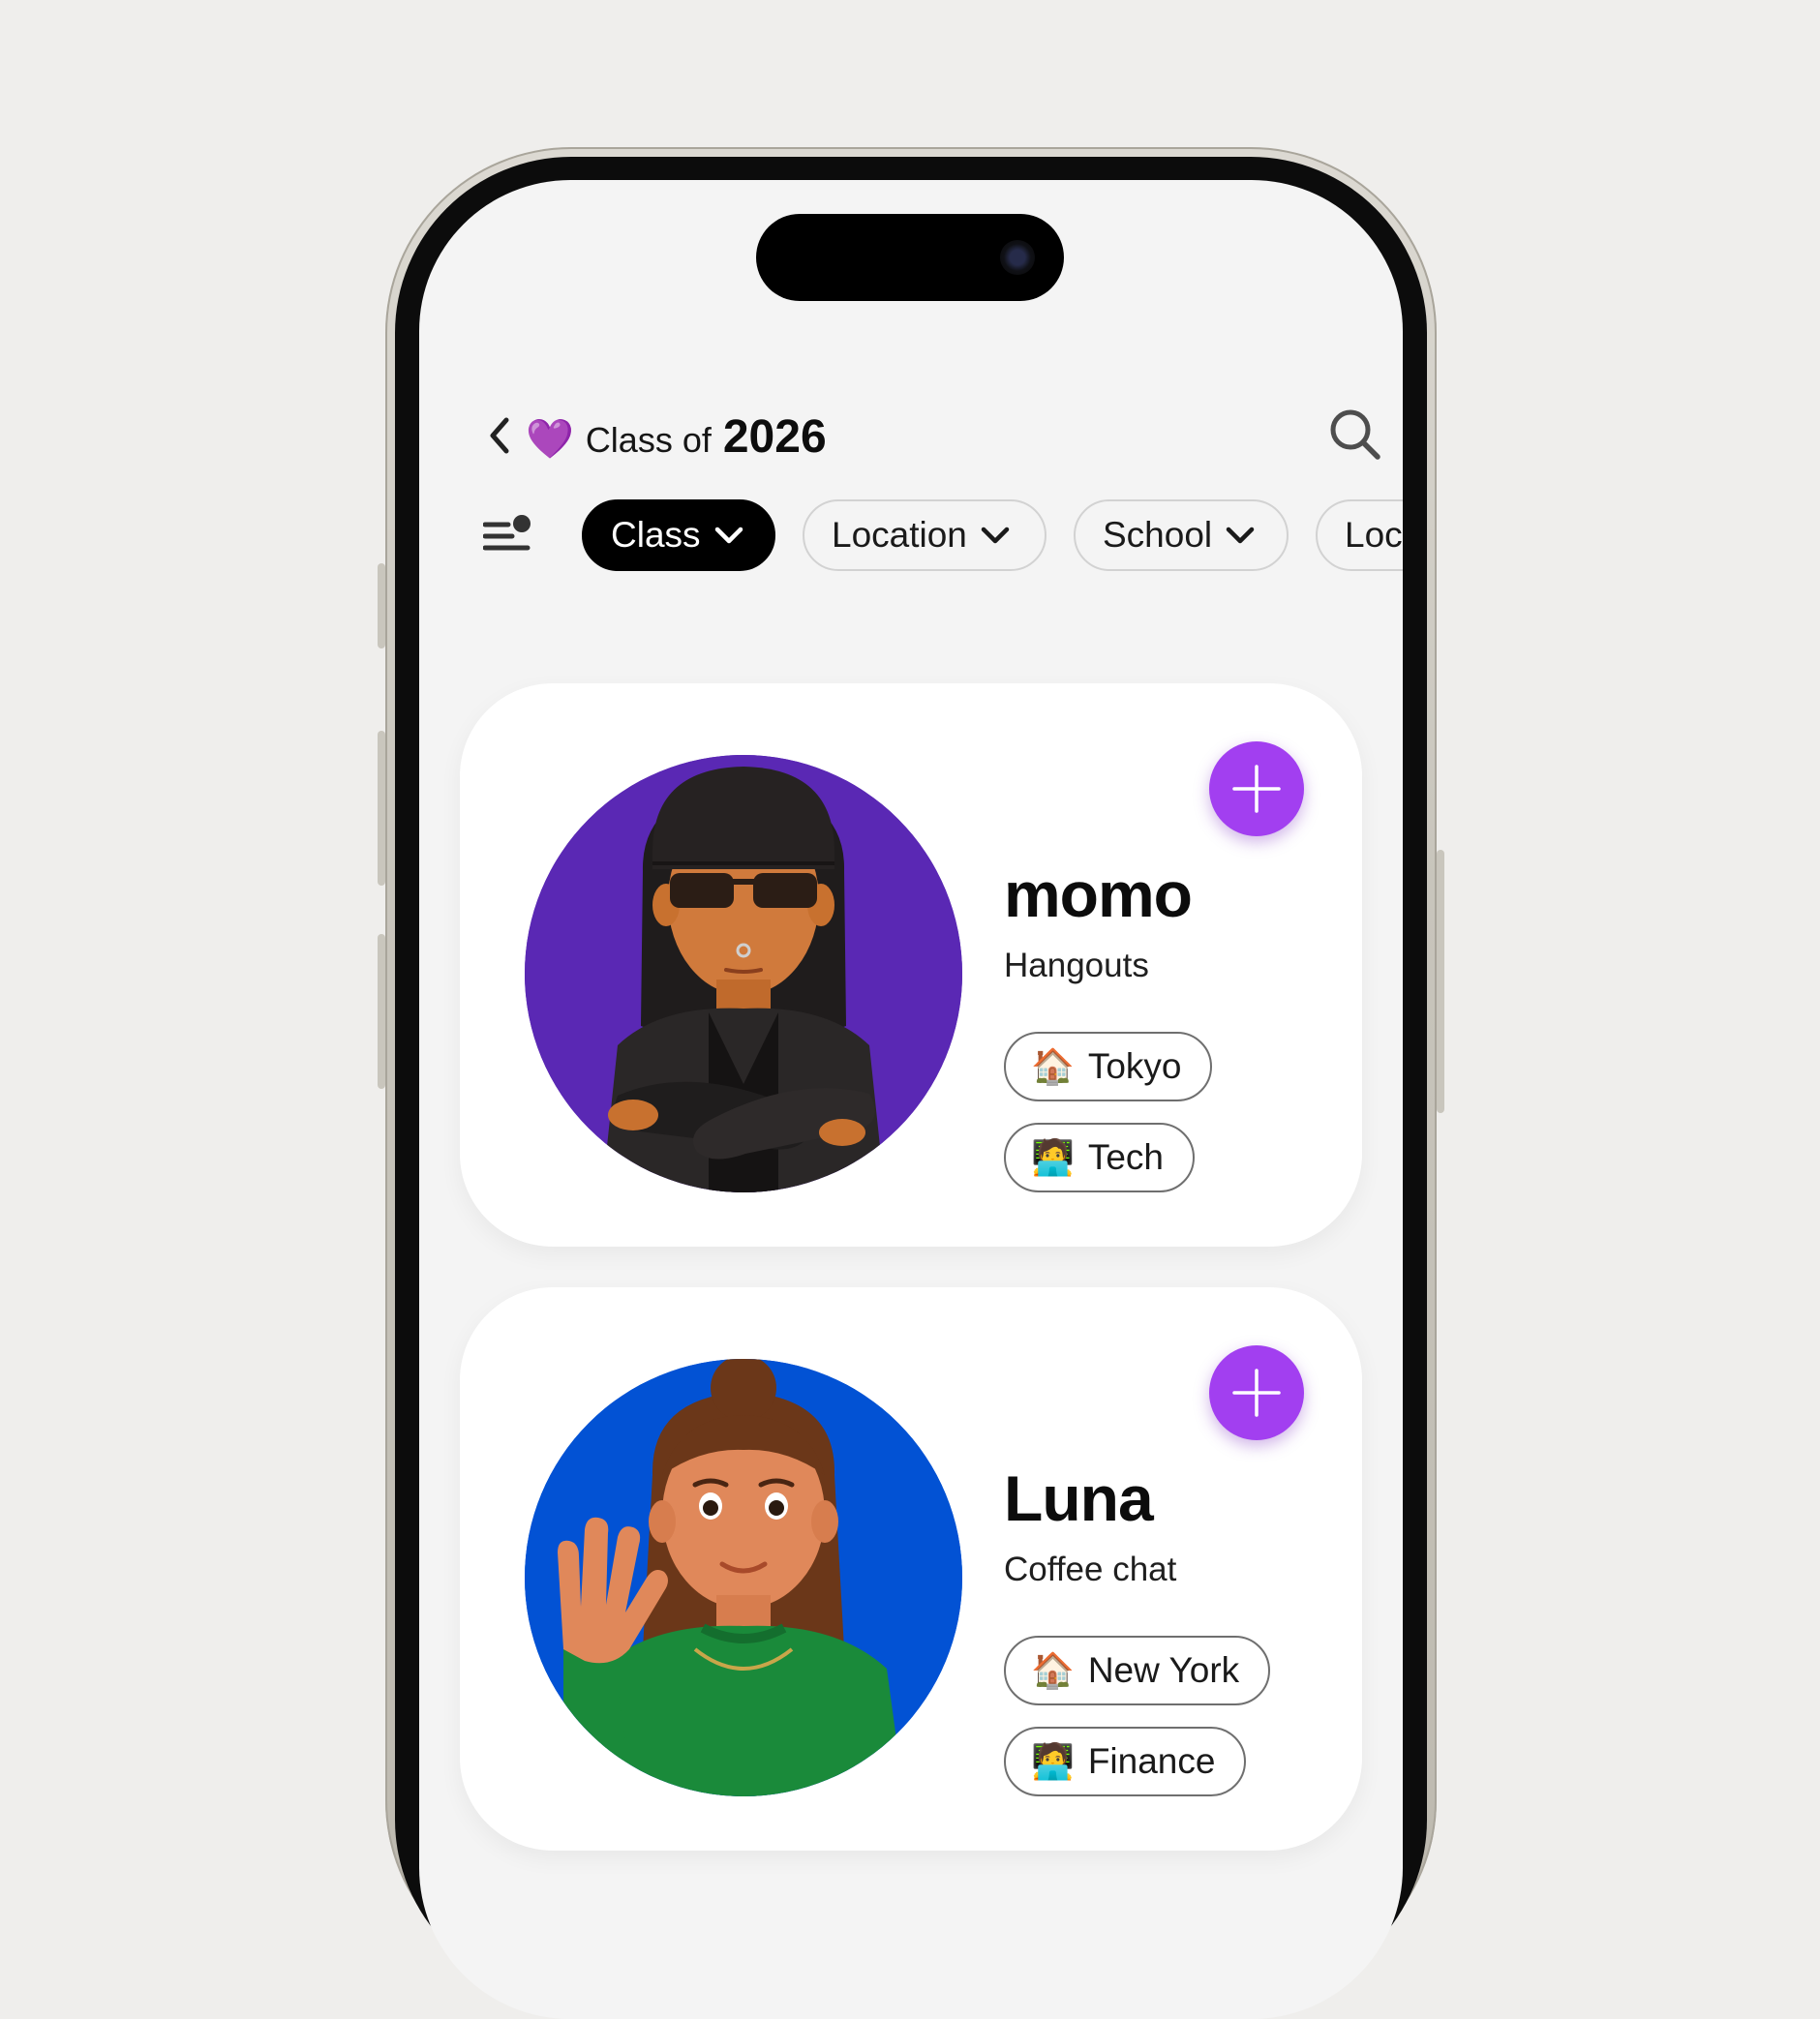 This screenshot has height=2019, width=1820. What do you see at coordinates (1079, 1498) in the screenshot?
I see `person-name: Luna` at bounding box center [1079, 1498].